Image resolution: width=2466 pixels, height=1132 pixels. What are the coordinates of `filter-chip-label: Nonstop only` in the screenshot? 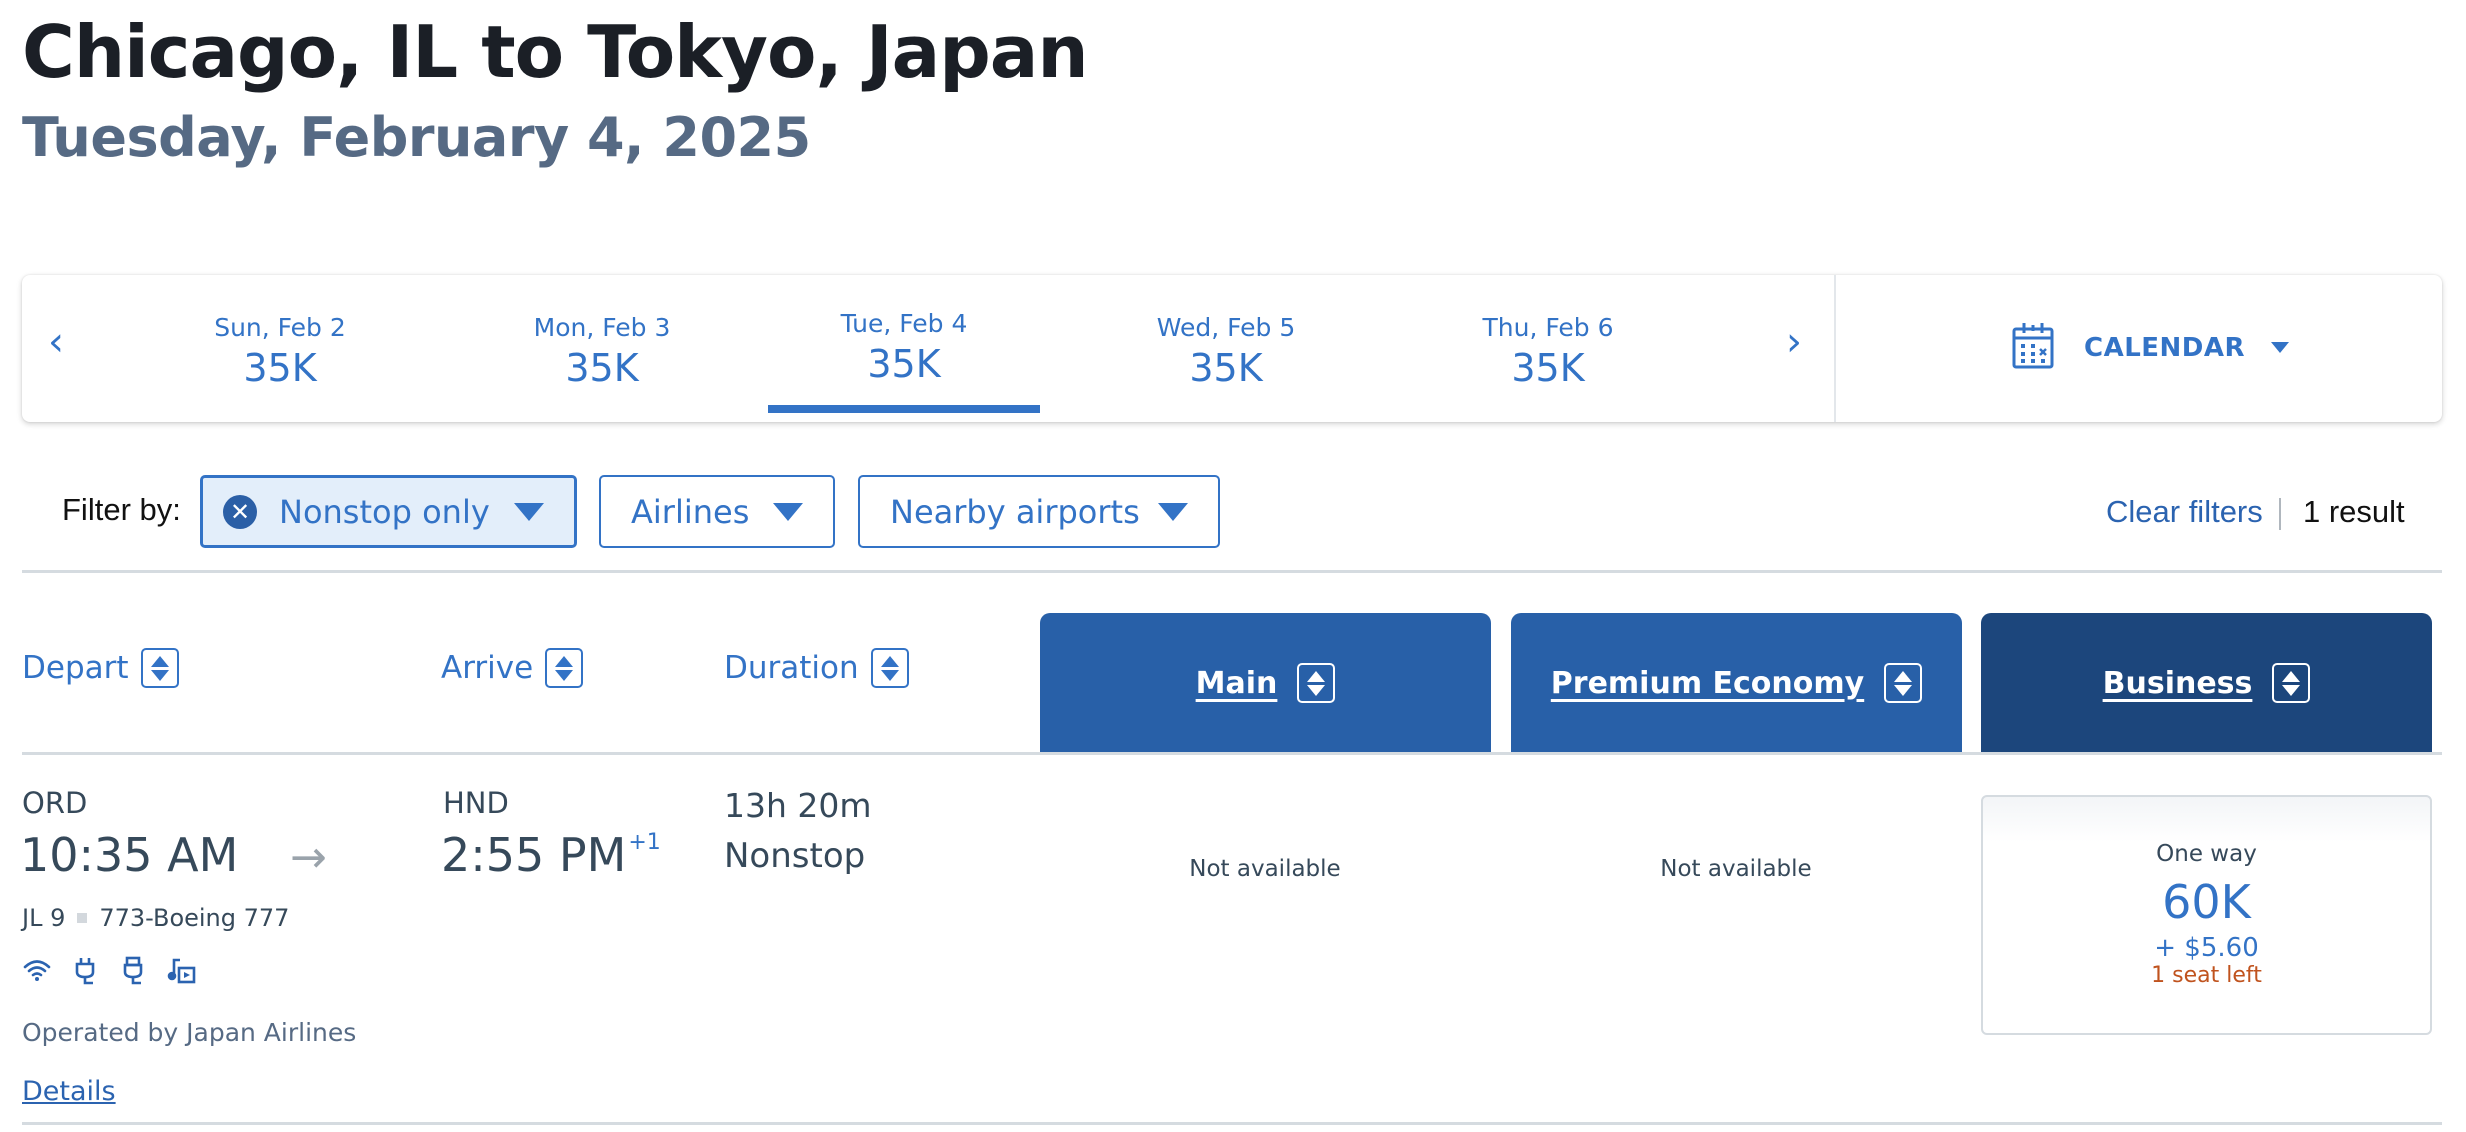 It's located at (384, 511).